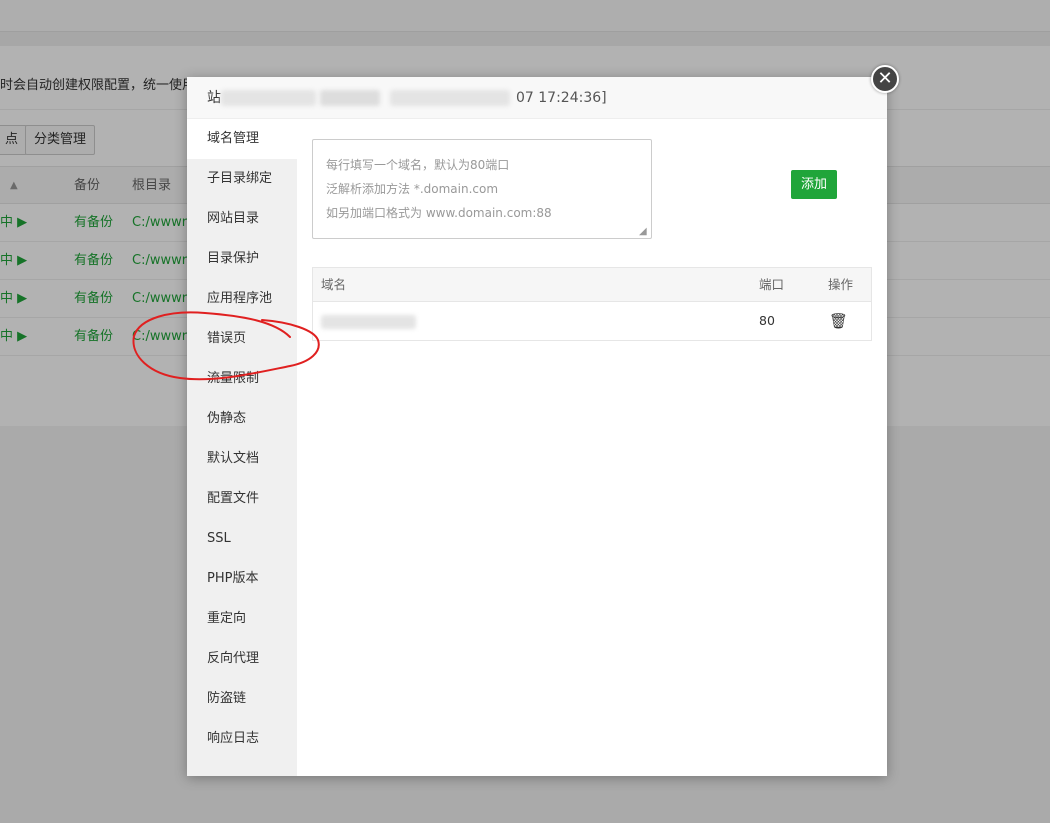 Image resolution: width=1050 pixels, height=823 pixels. What do you see at coordinates (242, 139) in the screenshot?
I see `sidebar-item-domain-manage: 域名管理` at bounding box center [242, 139].